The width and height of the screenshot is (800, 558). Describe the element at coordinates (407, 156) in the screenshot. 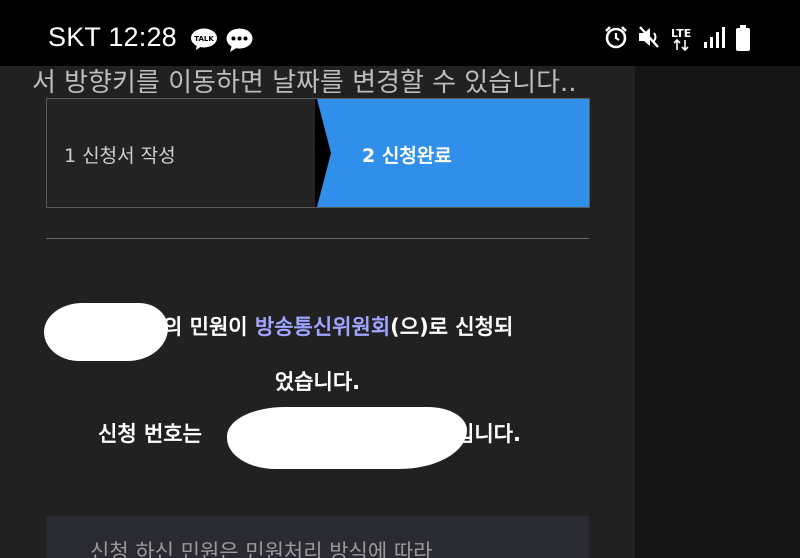

I see `step-label: 2 신청완료` at that location.